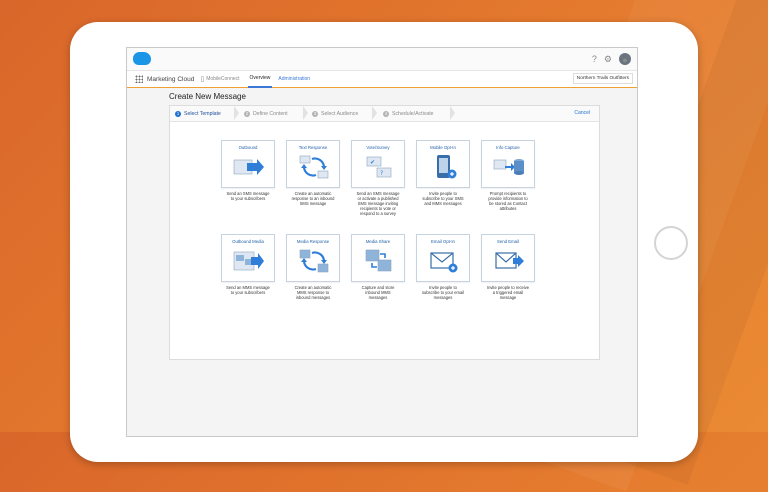 The width and height of the screenshot is (768, 492). I want to click on wizard-step-define-content: 2 Define Content, so click(266, 113).